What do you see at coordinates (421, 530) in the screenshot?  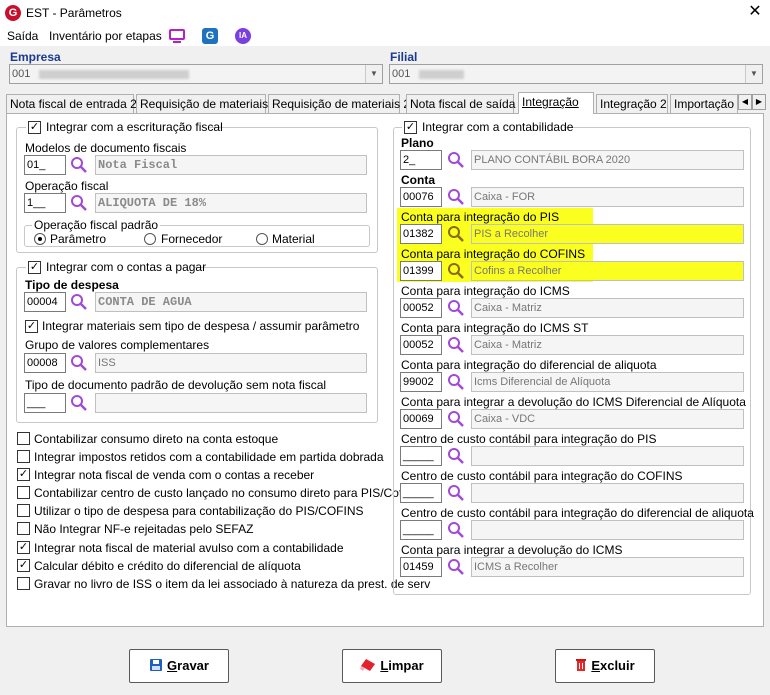 I see `cc-difal-input: _____` at bounding box center [421, 530].